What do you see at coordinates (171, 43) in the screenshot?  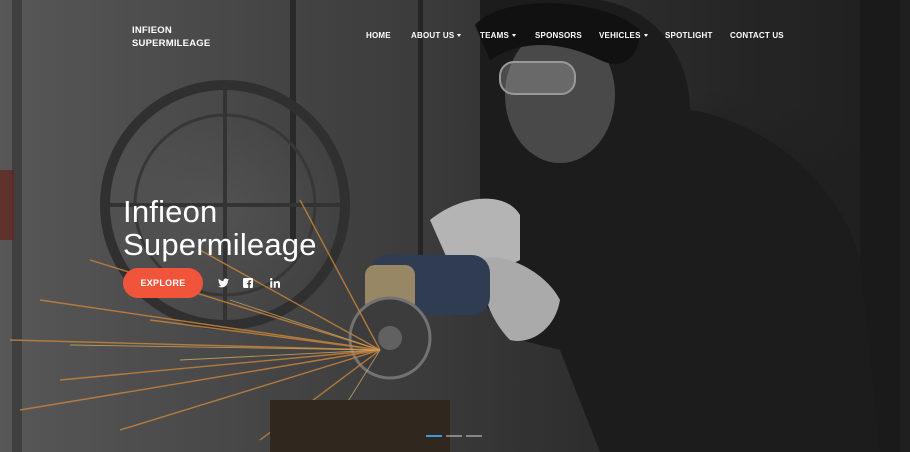 I see `brand-line-2: SUPERMILEAGE` at bounding box center [171, 43].